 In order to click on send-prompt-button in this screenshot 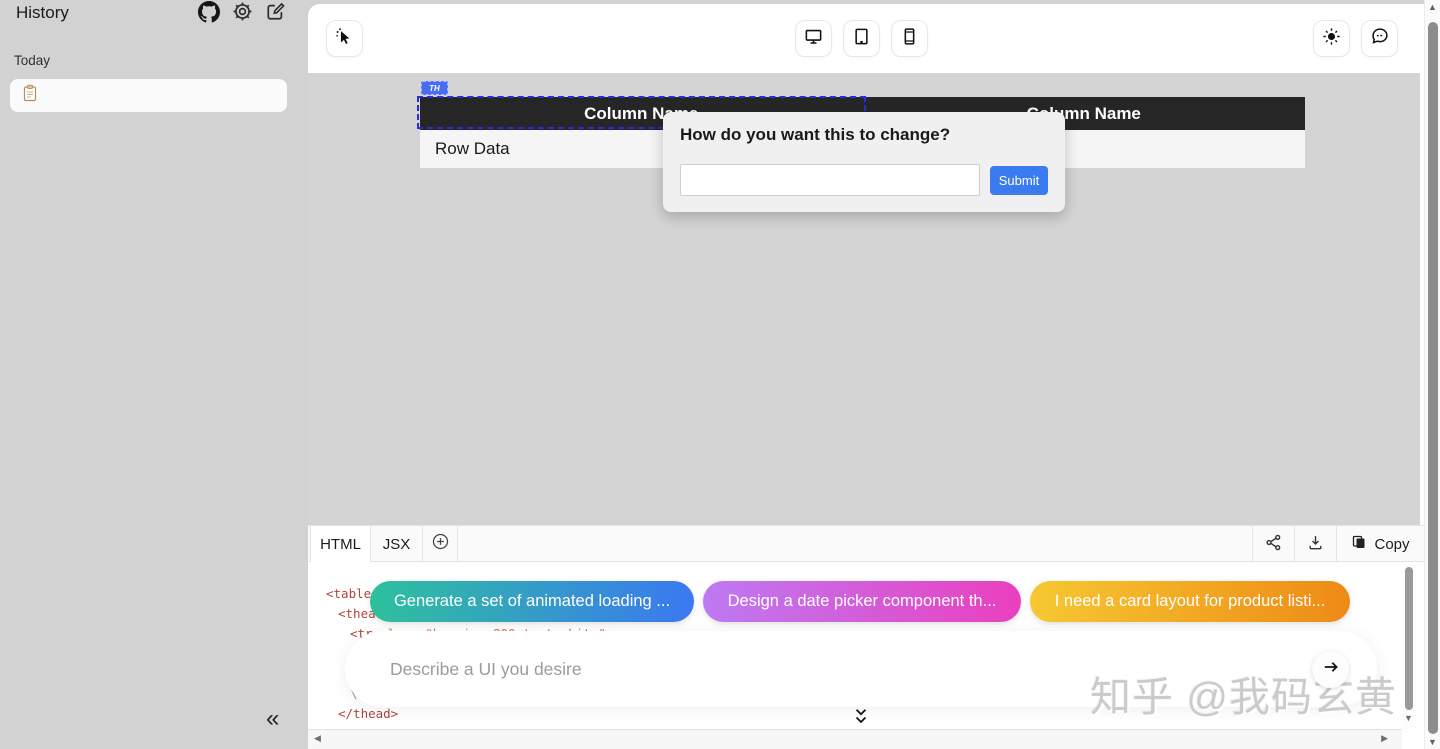, I will do `click(1330, 669)`.